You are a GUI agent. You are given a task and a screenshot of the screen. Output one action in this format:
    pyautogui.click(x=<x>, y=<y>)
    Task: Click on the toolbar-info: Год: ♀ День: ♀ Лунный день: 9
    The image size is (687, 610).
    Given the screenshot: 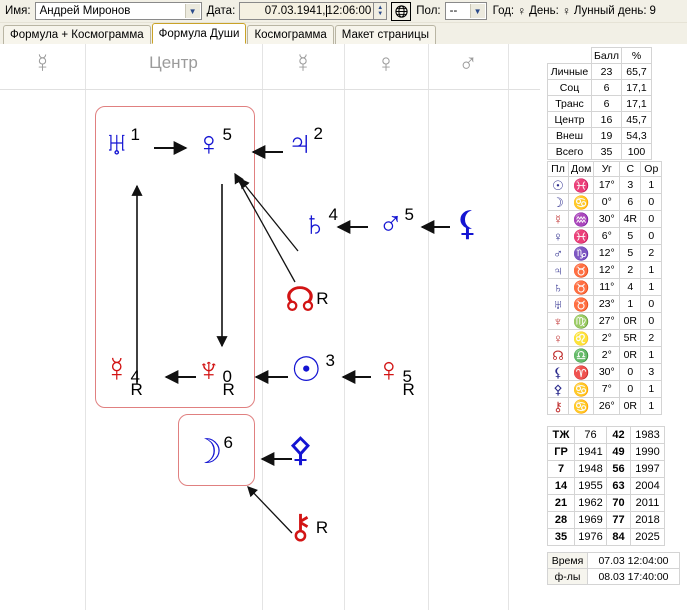 What is the action you would take?
    pyautogui.click(x=574, y=11)
    